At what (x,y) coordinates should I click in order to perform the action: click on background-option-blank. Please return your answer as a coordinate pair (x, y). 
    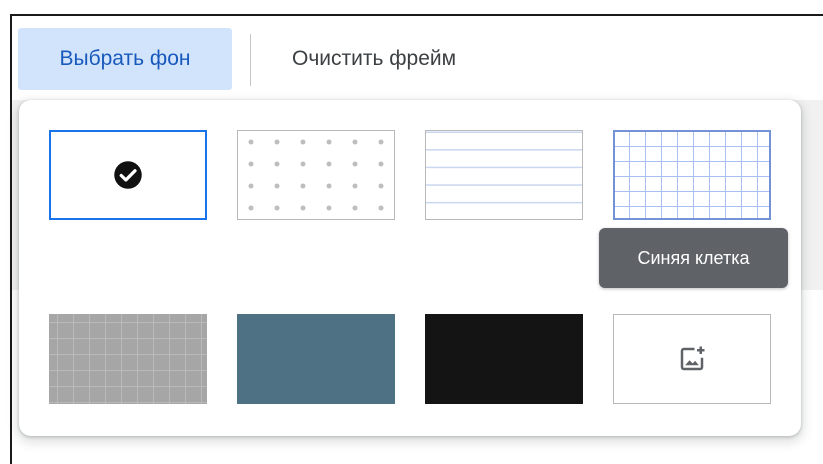
    Looking at the image, I should click on (128, 175).